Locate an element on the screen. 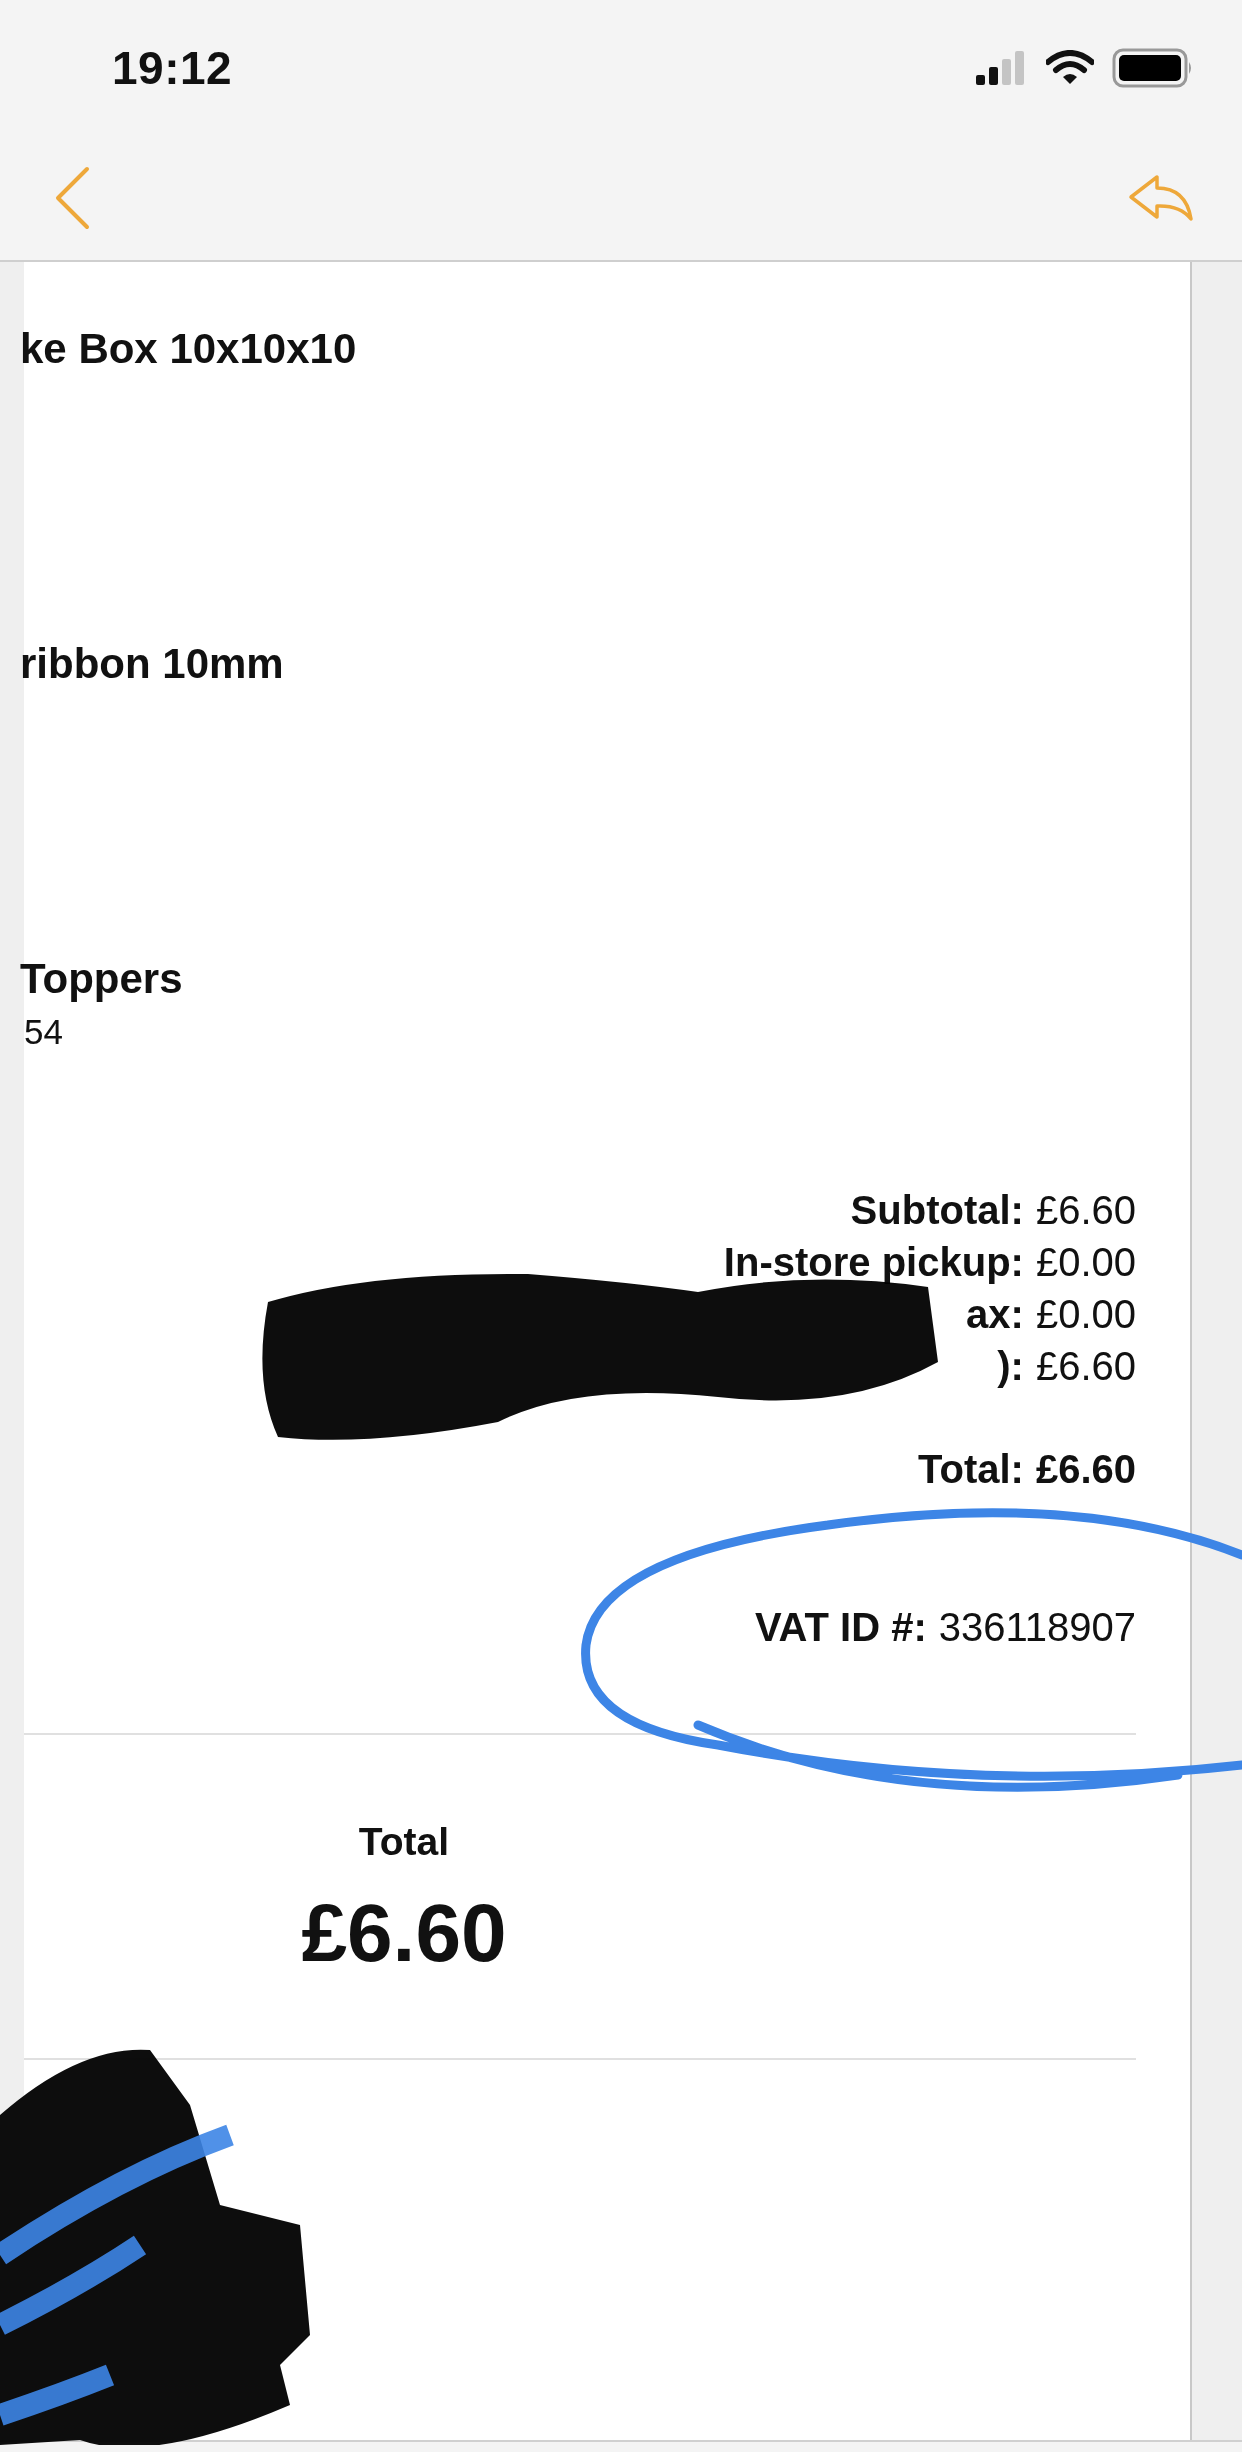 The image size is (1242, 2452). summary-label: ax: is located at coordinates (995, 1314).